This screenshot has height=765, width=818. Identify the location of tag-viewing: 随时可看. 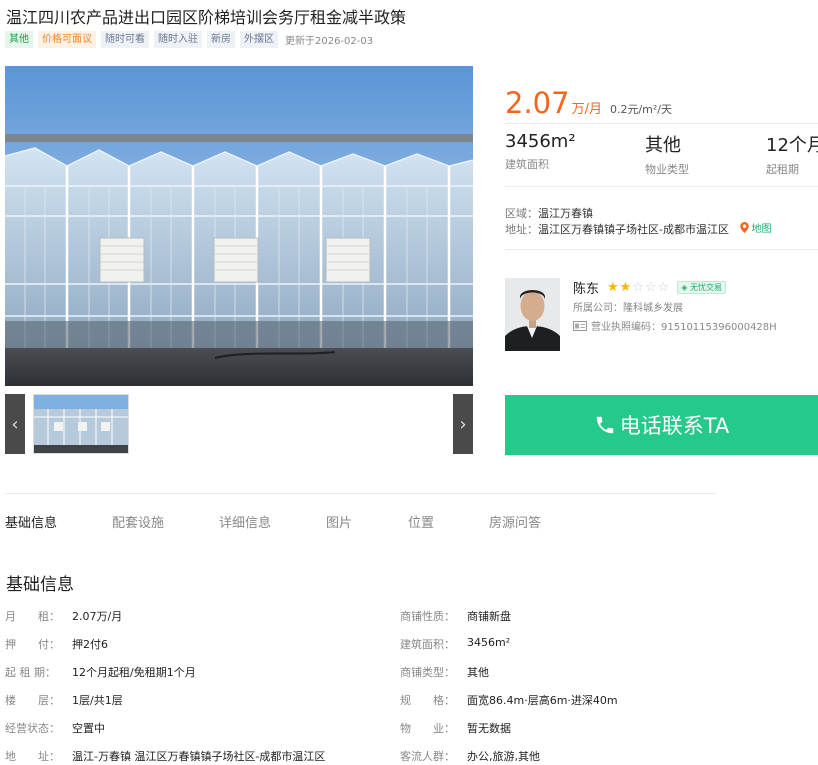
(125, 39).